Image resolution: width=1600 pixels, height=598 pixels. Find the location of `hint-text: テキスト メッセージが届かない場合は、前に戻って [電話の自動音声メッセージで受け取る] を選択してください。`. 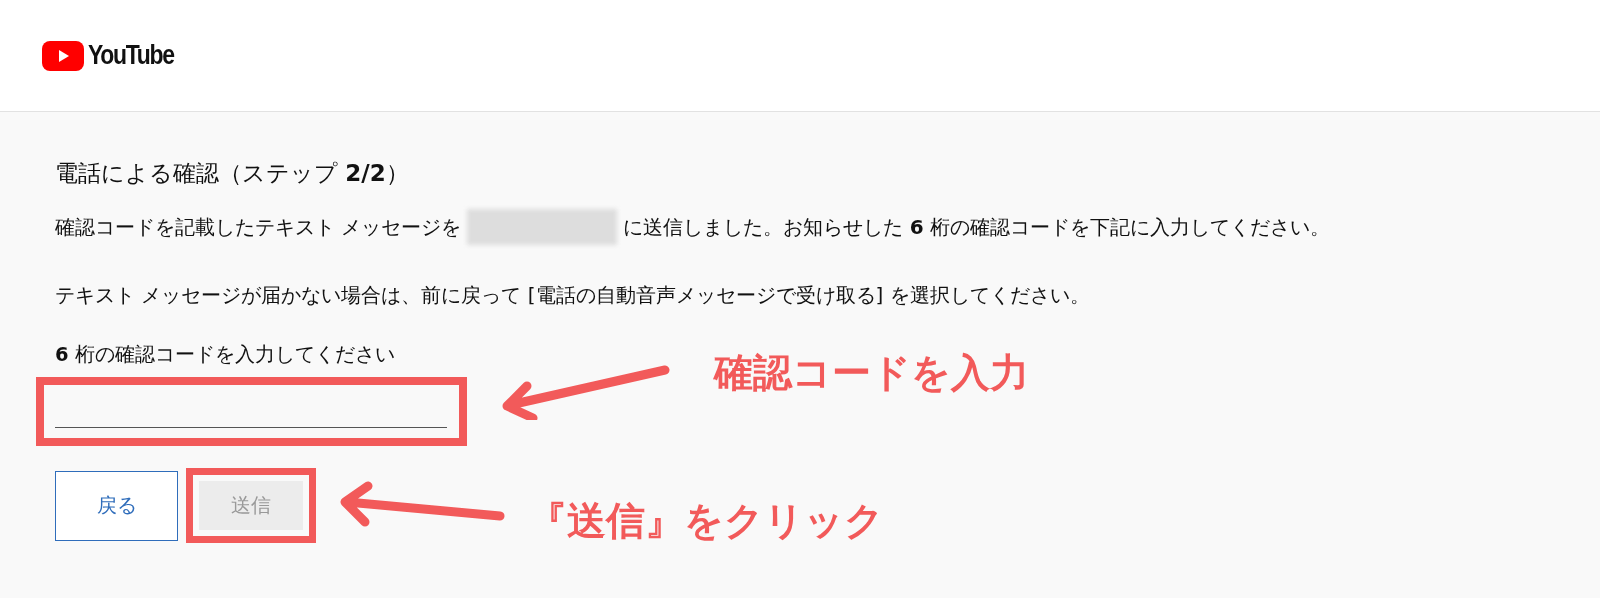

hint-text: テキスト メッセージが届かない場合は、前に戻って [電話の自動音声メッセージで受け取る] を選択してください。 is located at coordinates (572, 295).